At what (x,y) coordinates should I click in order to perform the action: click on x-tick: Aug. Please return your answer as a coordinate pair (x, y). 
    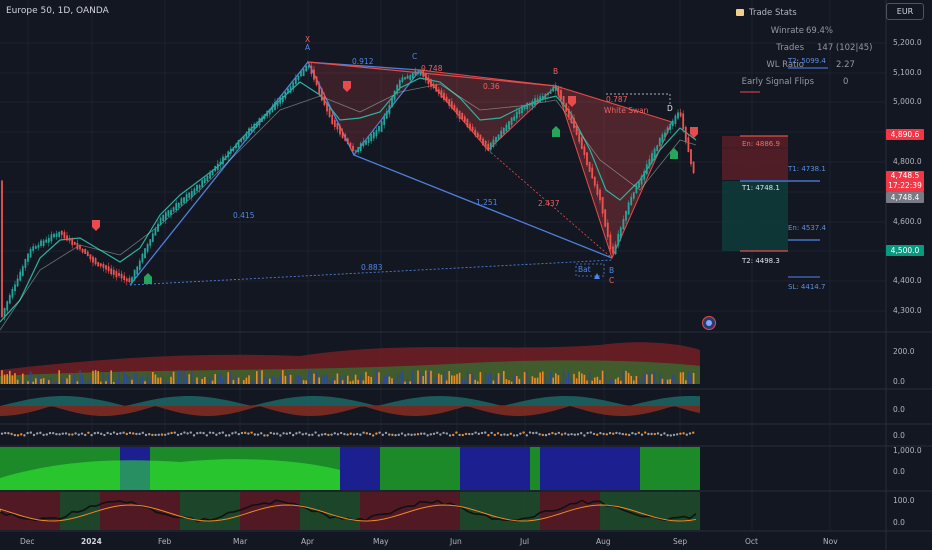
    Looking at the image, I should click on (603, 541).